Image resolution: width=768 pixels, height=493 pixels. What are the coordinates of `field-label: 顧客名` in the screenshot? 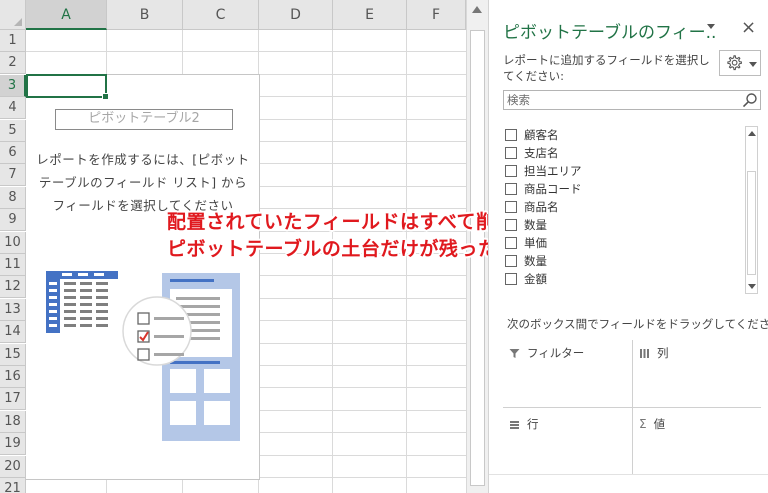 It's located at (541, 135).